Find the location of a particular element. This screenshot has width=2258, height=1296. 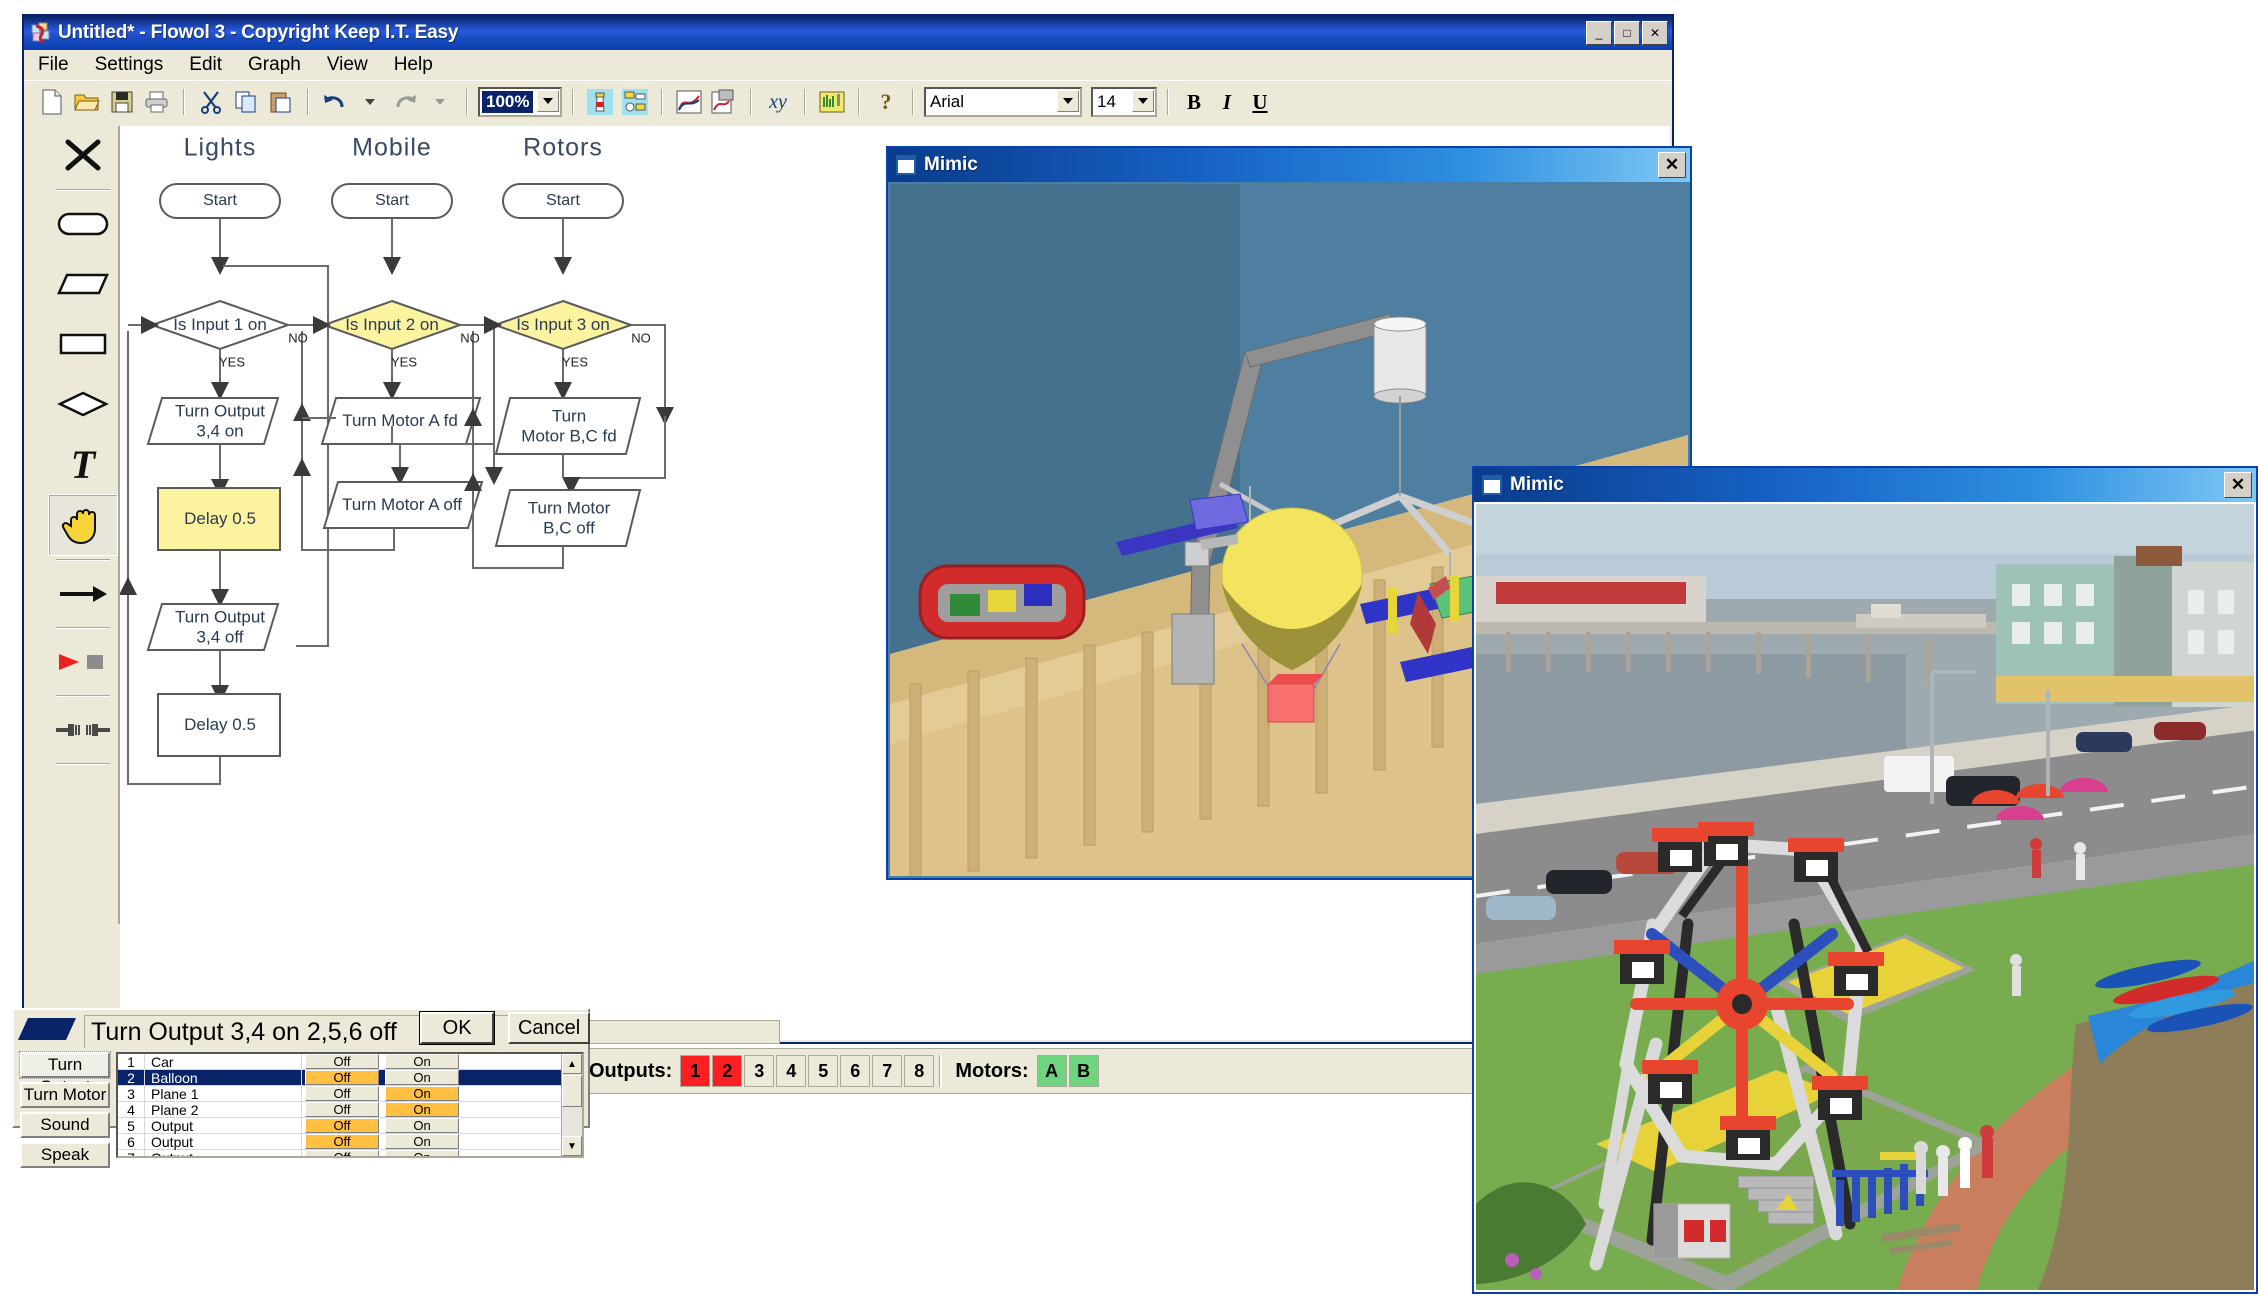

underline-button: U is located at coordinates (1260, 102).